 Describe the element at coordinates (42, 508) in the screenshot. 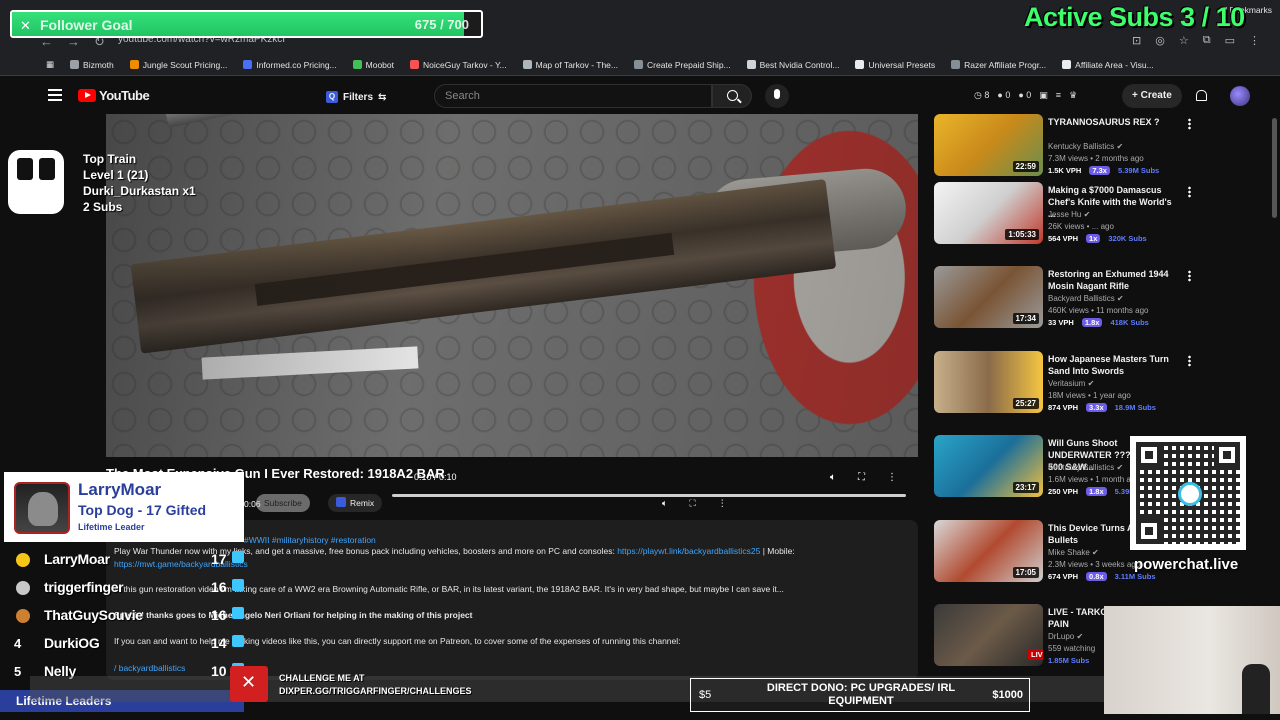

I see `leader-avatar` at that location.